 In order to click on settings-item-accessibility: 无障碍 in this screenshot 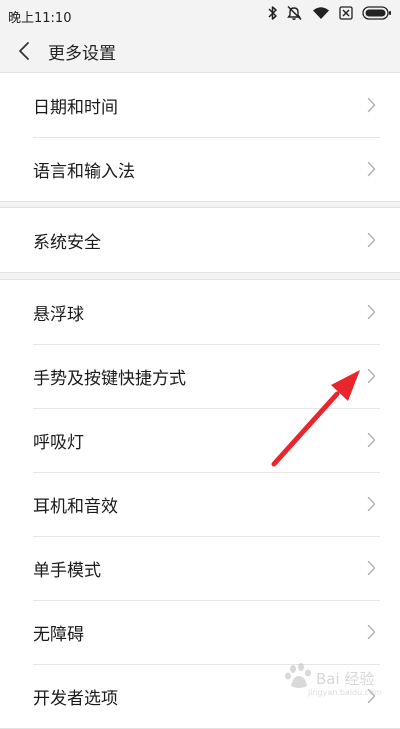, I will do `click(200, 632)`.